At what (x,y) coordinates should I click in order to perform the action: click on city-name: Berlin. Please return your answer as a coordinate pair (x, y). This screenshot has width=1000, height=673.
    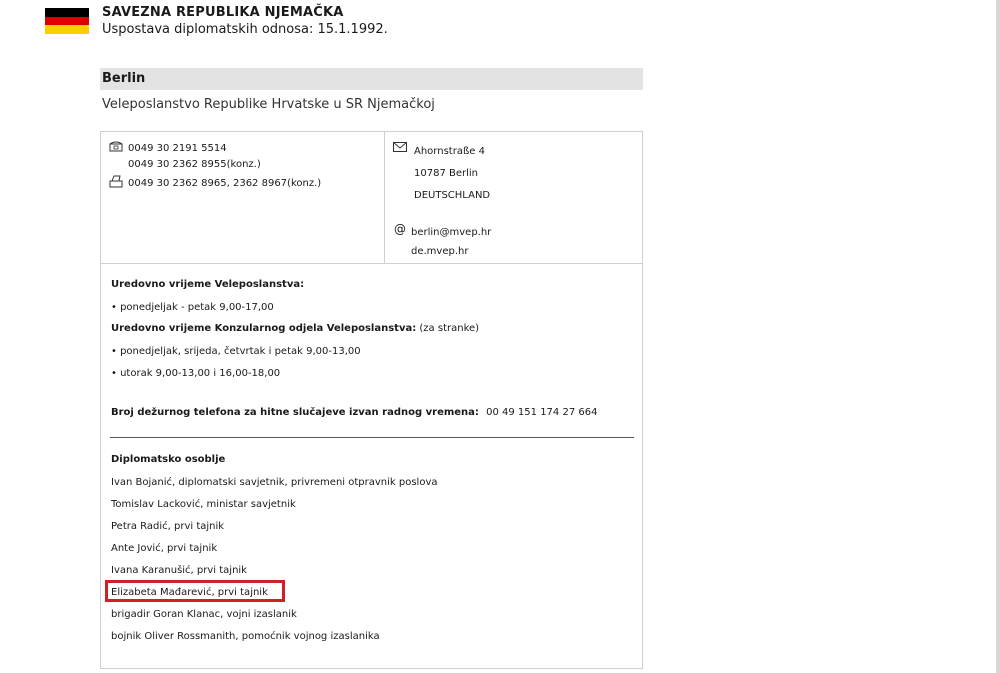
    Looking at the image, I should click on (124, 78).